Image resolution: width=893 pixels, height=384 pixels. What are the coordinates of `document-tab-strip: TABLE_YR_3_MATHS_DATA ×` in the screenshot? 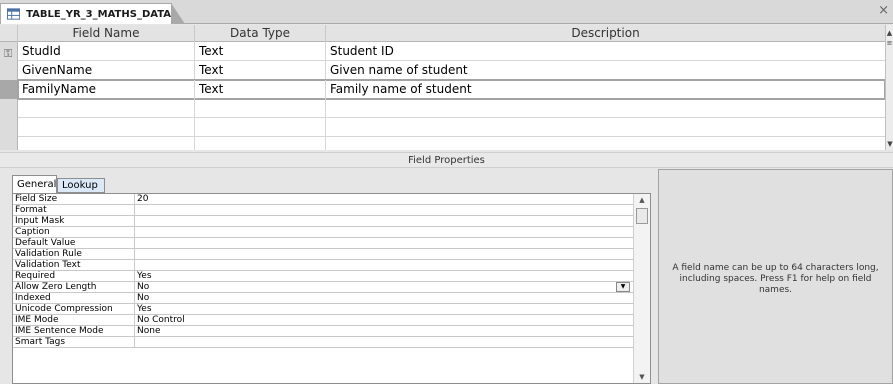 It's located at (446, 12).